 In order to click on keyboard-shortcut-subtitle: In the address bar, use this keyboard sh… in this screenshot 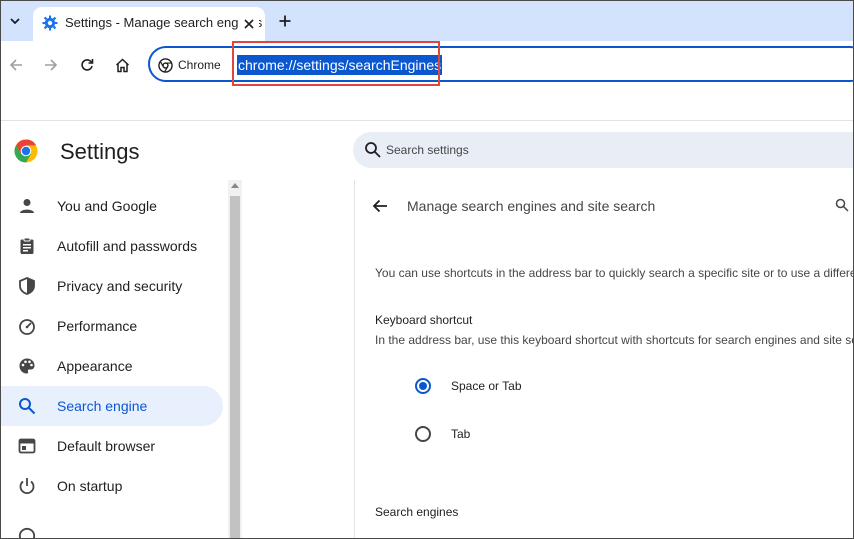, I will do `click(614, 340)`.